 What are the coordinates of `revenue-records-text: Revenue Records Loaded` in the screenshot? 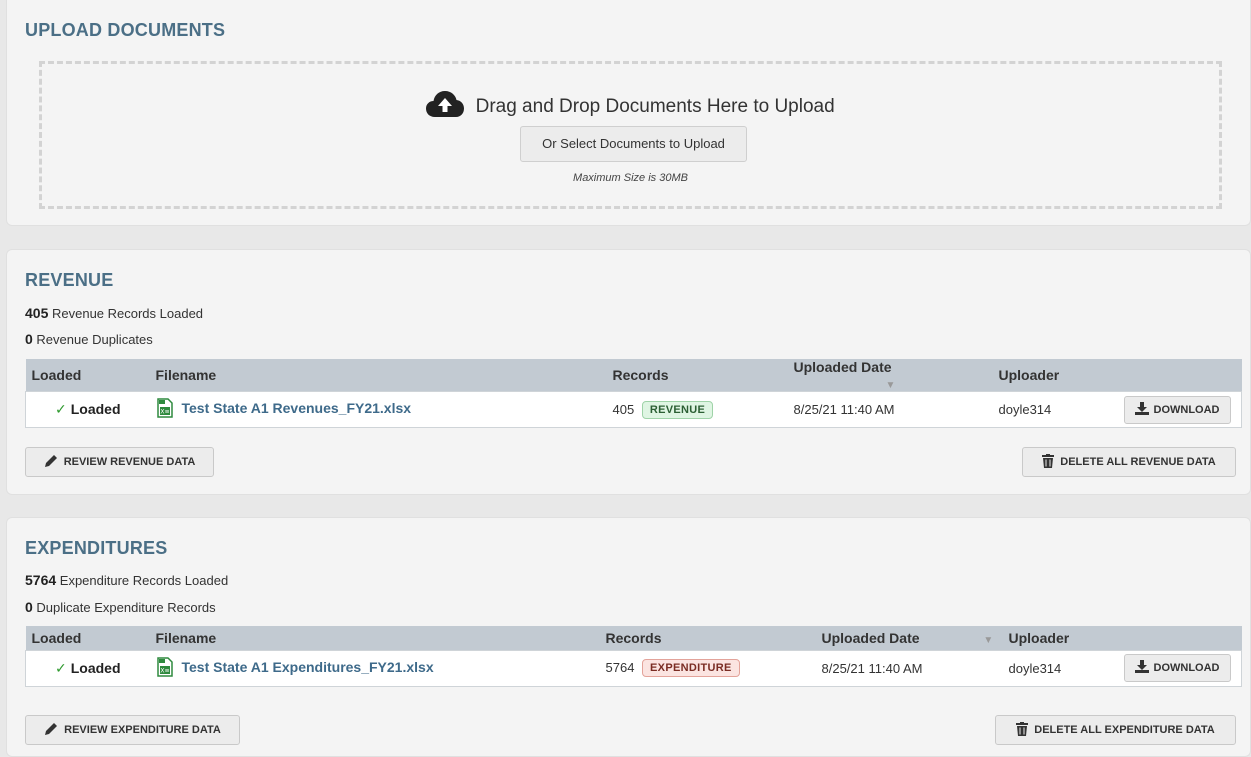 It's located at (127, 313).